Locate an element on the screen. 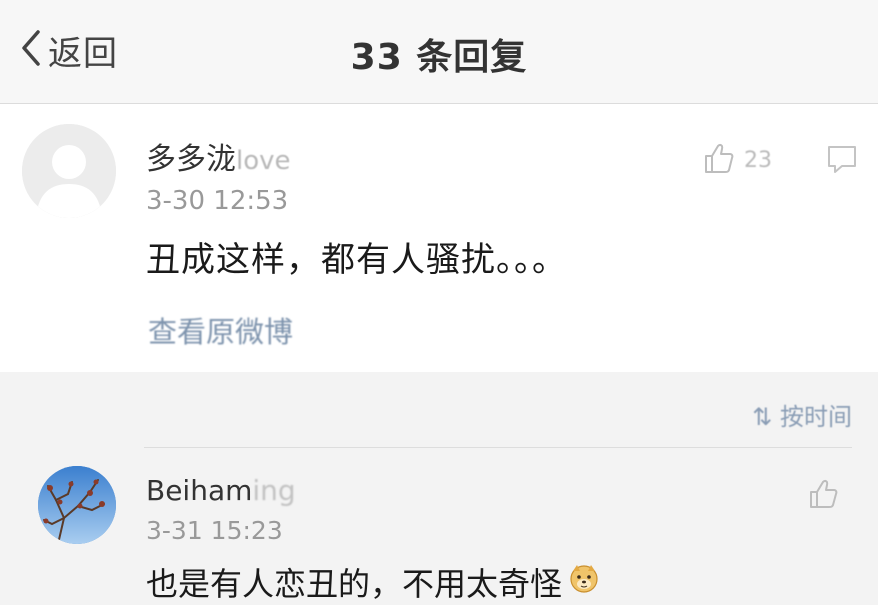 This screenshot has height=605, width=878. sort-bar: ⇅ 按时间 is located at coordinates (439, 410).